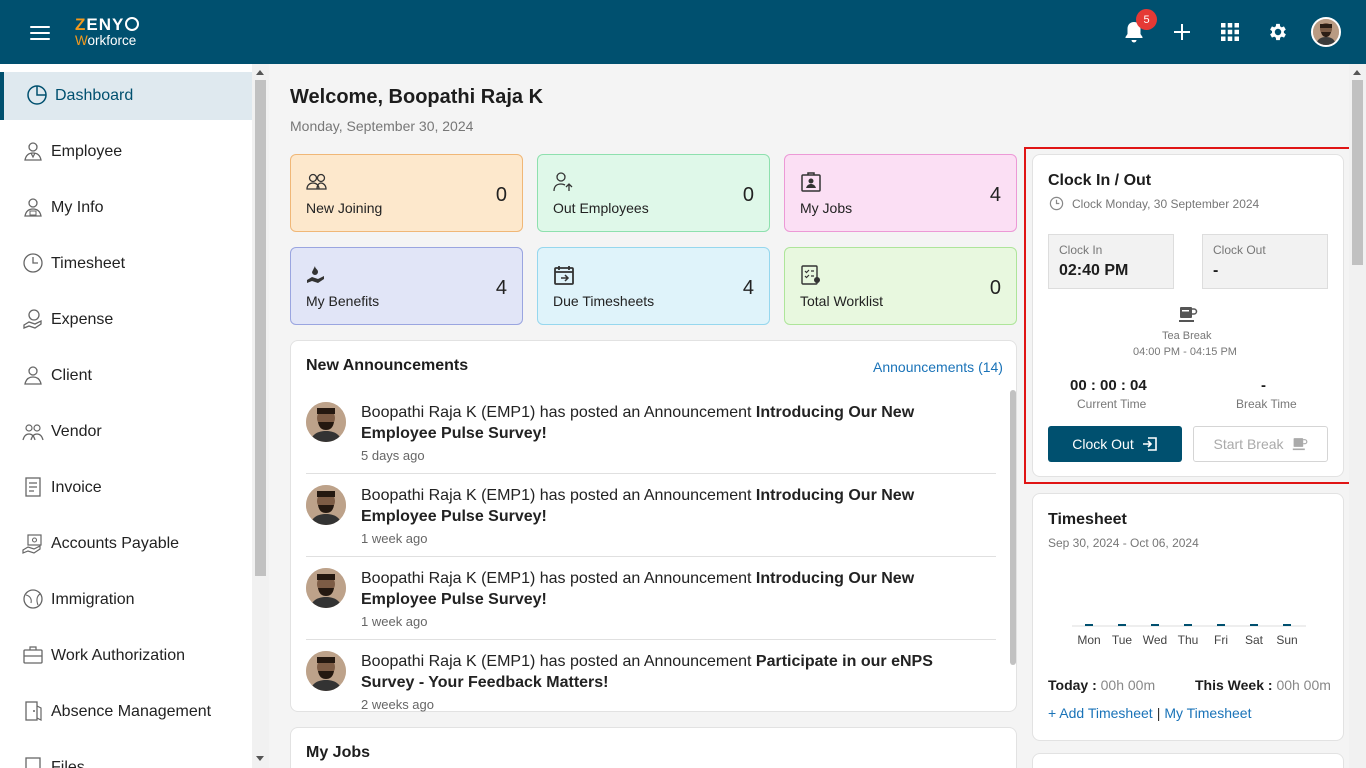  What do you see at coordinates (563, 182) in the screenshot?
I see `user-out-icon` at bounding box center [563, 182].